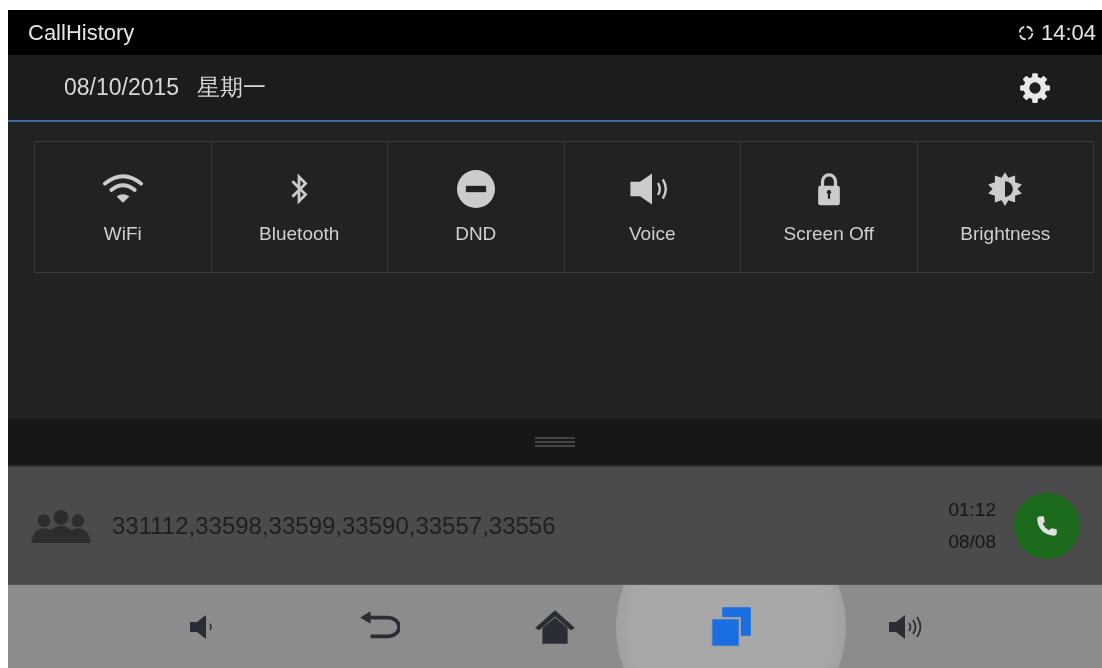  I want to click on quick-setting-tile: DND, so click(475, 207).